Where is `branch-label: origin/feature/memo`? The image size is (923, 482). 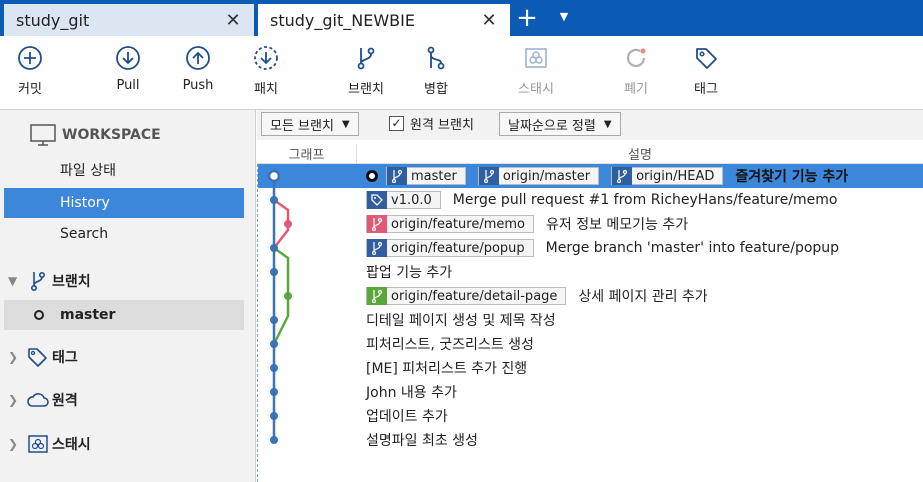
branch-label: origin/feature/memo is located at coordinates (450, 224).